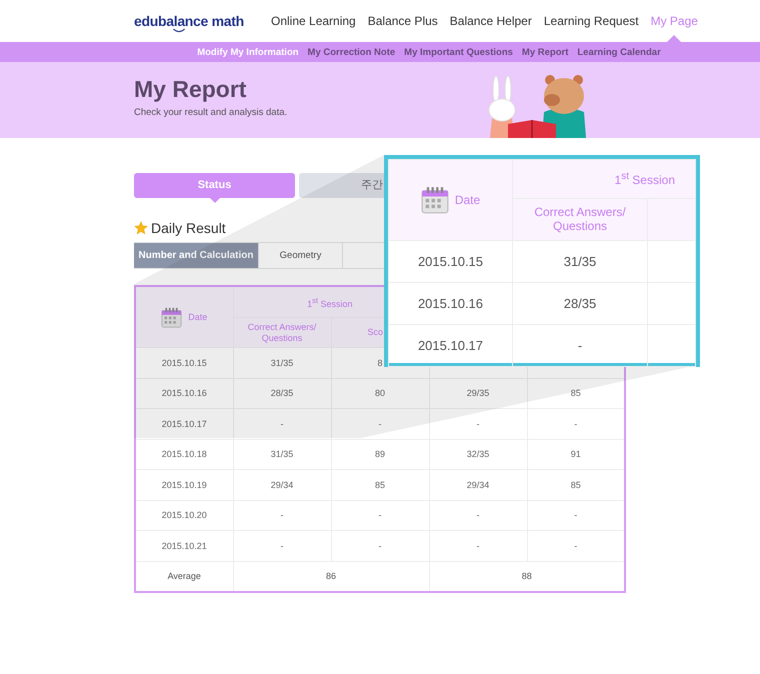 Image resolution: width=760 pixels, height=674 pixels. Describe the element at coordinates (196, 255) in the screenshot. I see `subject-tab: Number and Calculation` at that location.